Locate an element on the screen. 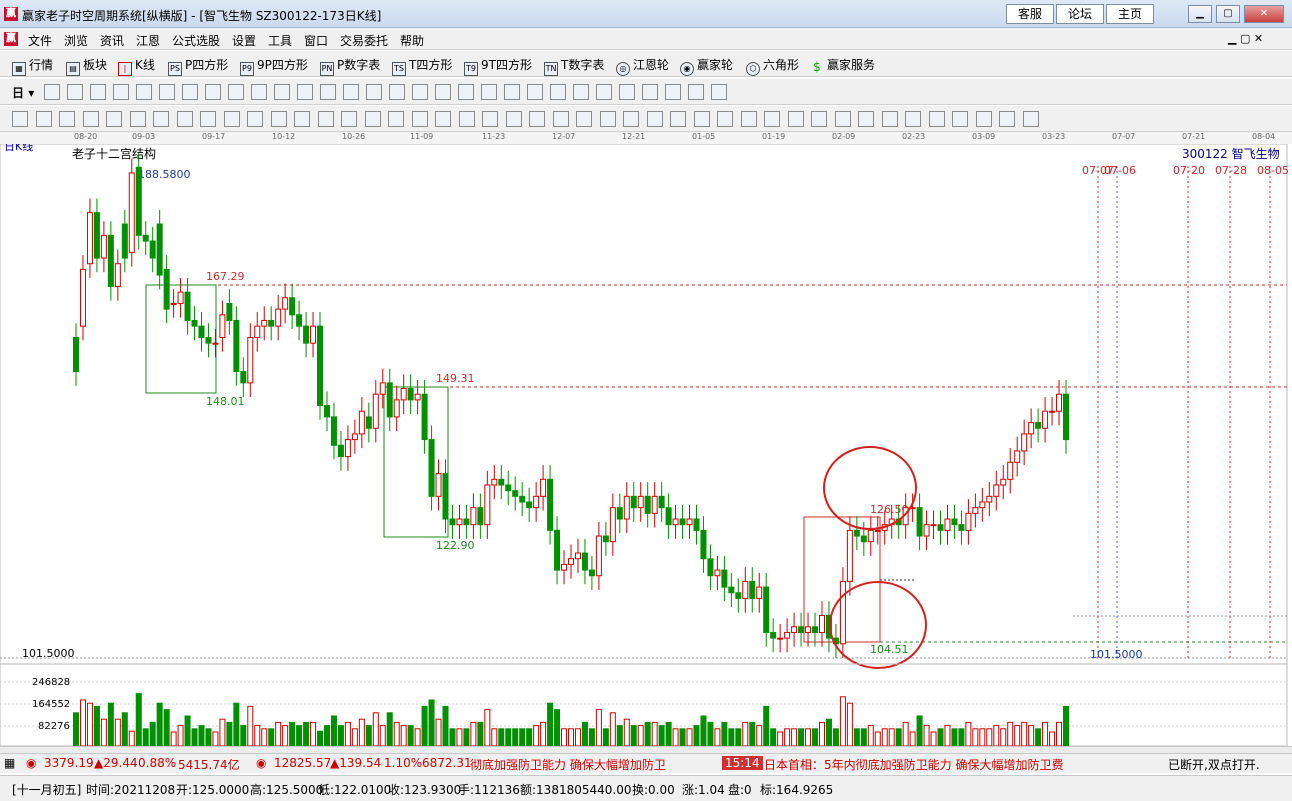 The width and height of the screenshot is (1292, 801). customer-service-button: 客服 is located at coordinates (1030, 14).